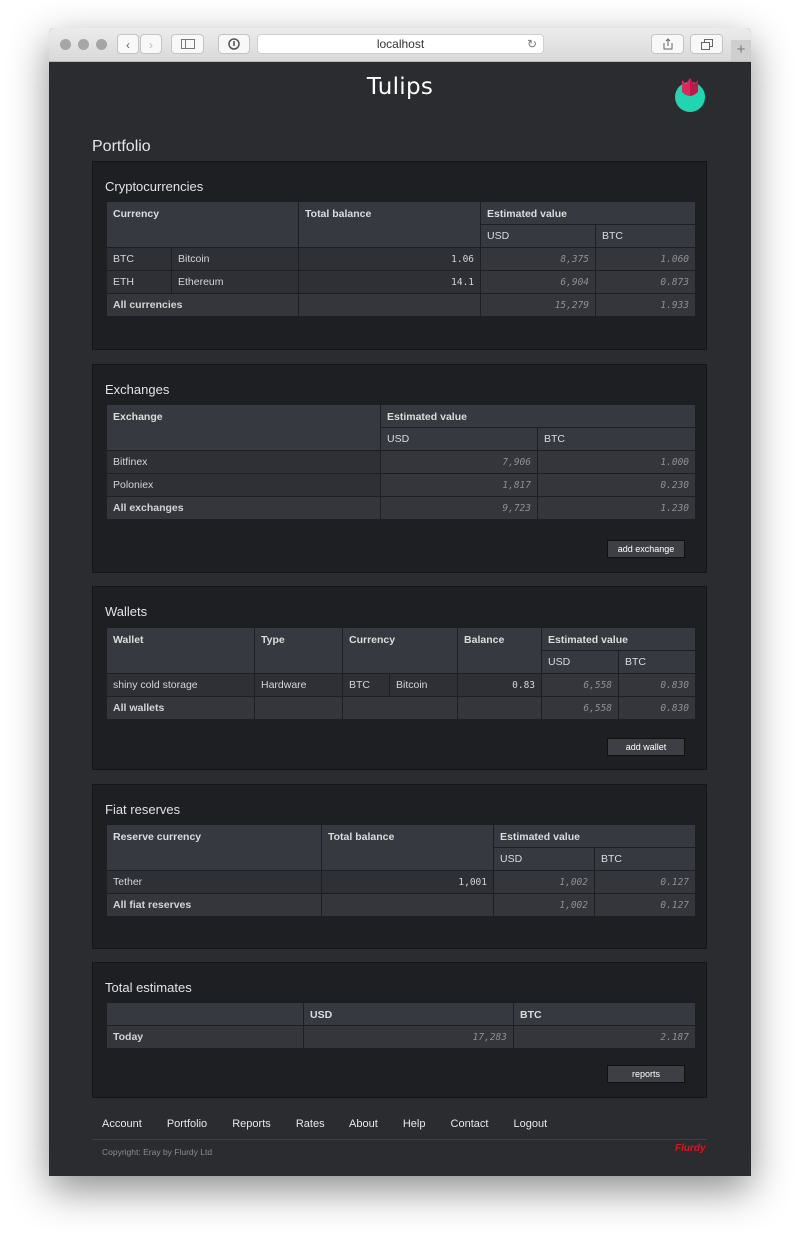  What do you see at coordinates (423, 685) in the screenshot?
I see `currency-name: Bitcoin` at bounding box center [423, 685].